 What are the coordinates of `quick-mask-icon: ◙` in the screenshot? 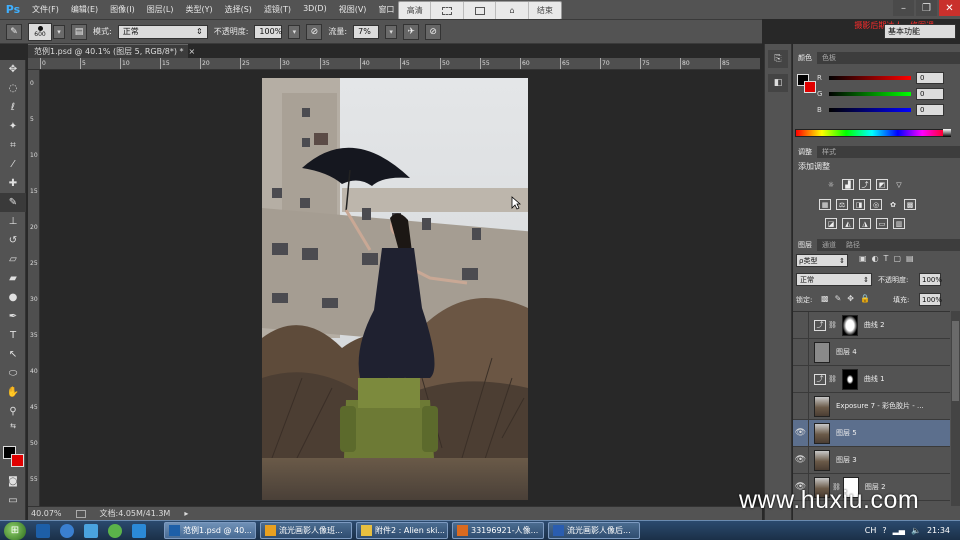 It's located at (13, 481).